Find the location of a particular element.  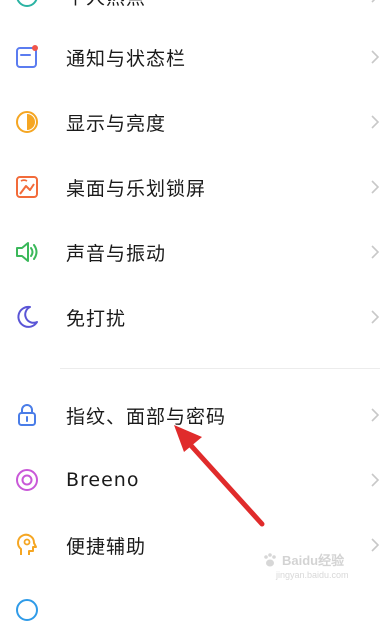

menu-item-hotspot: 个人热点 is located at coordinates (190, 14).